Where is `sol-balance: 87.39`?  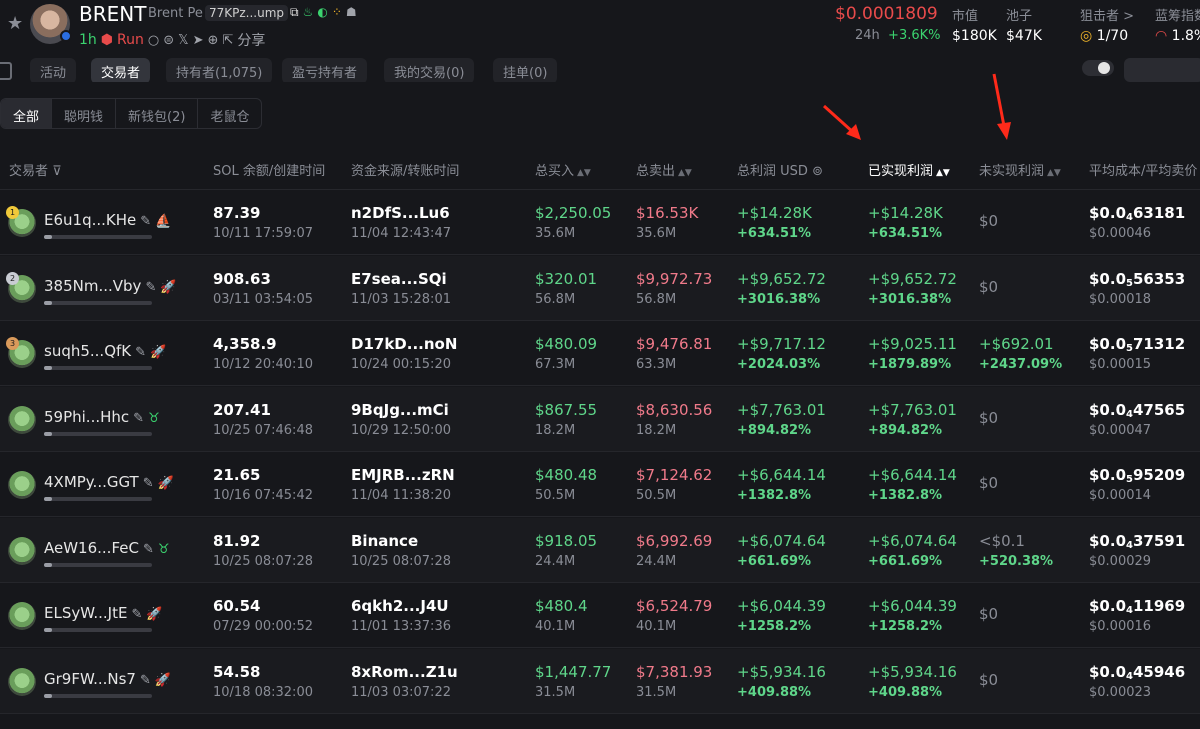 sol-balance: 87.39 is located at coordinates (237, 213).